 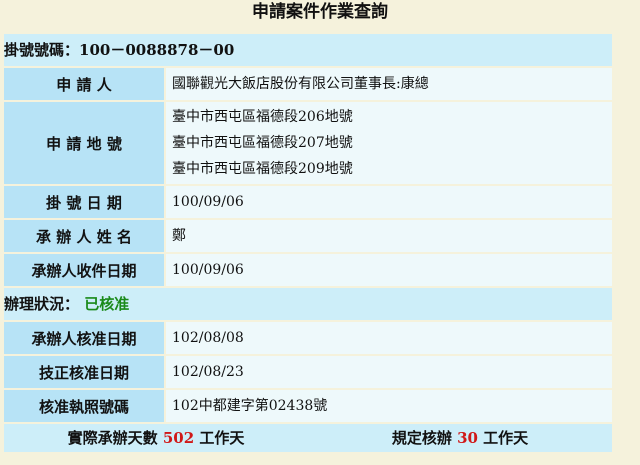 What do you see at coordinates (84, 143) in the screenshot?
I see `land-number-label: 申 請 地 號` at bounding box center [84, 143].